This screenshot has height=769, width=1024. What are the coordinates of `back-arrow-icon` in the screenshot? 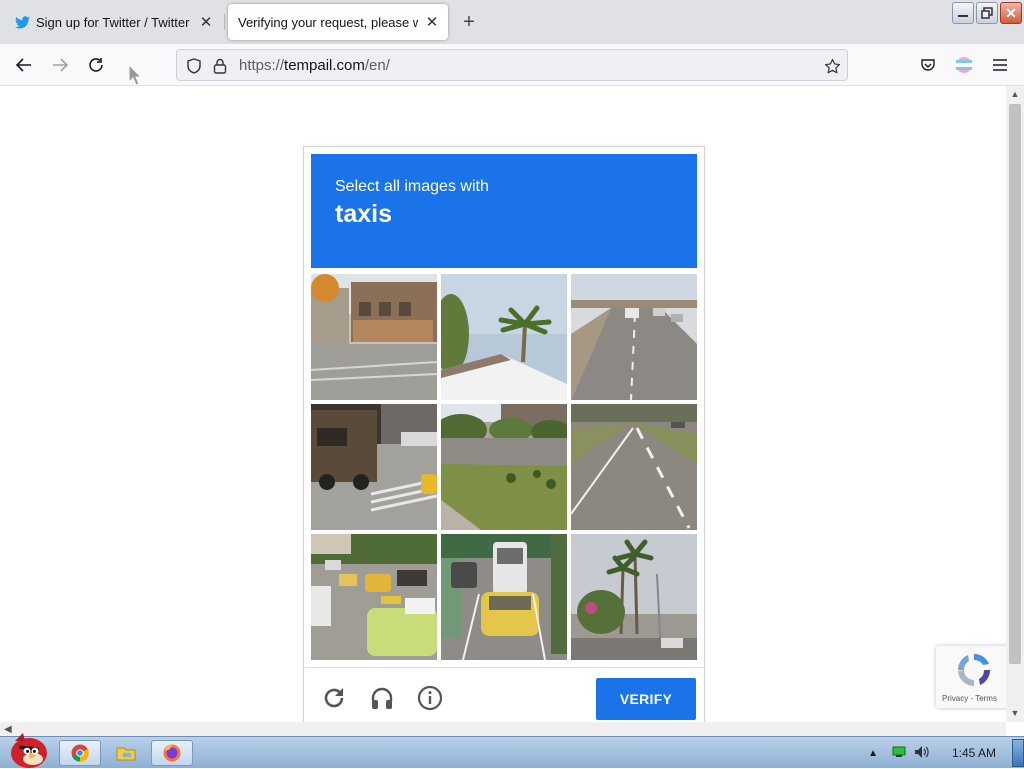 It's located at (24, 65).